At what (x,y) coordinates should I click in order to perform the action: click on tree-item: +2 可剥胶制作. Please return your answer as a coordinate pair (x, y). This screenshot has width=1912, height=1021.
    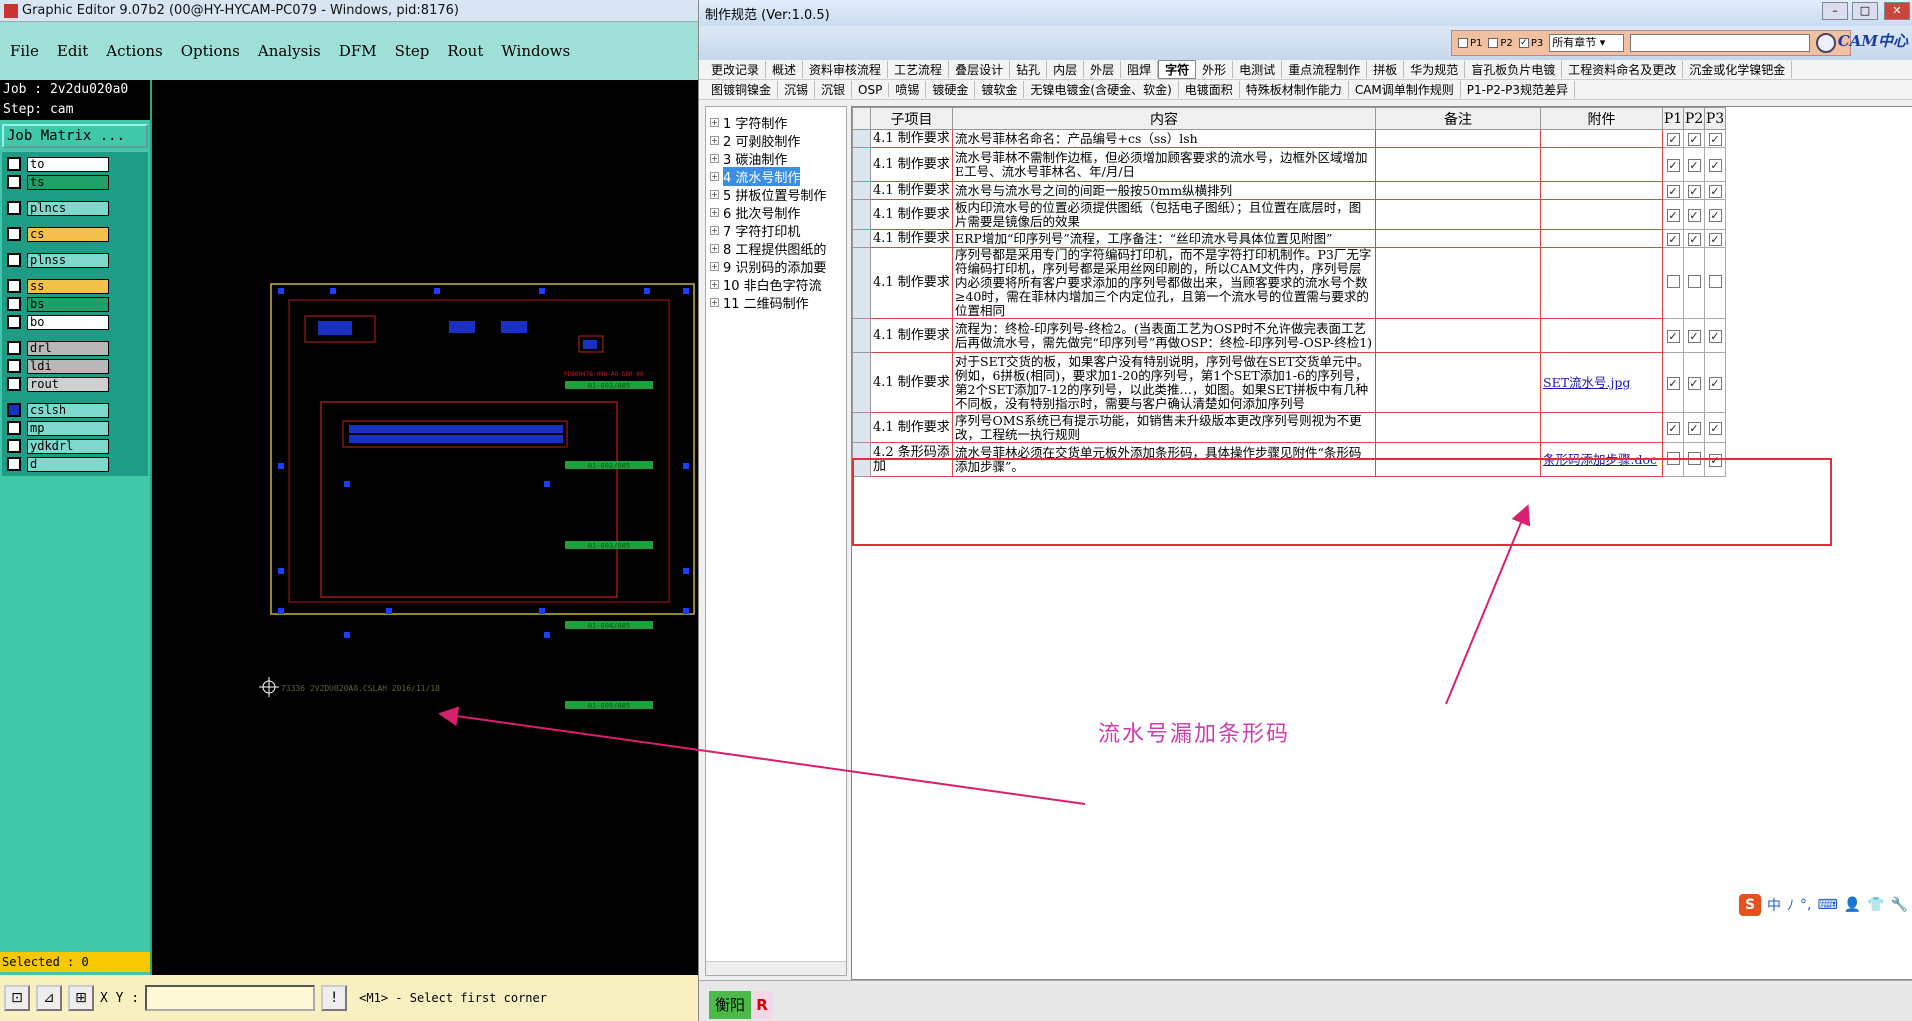
    Looking at the image, I should click on (776, 140).